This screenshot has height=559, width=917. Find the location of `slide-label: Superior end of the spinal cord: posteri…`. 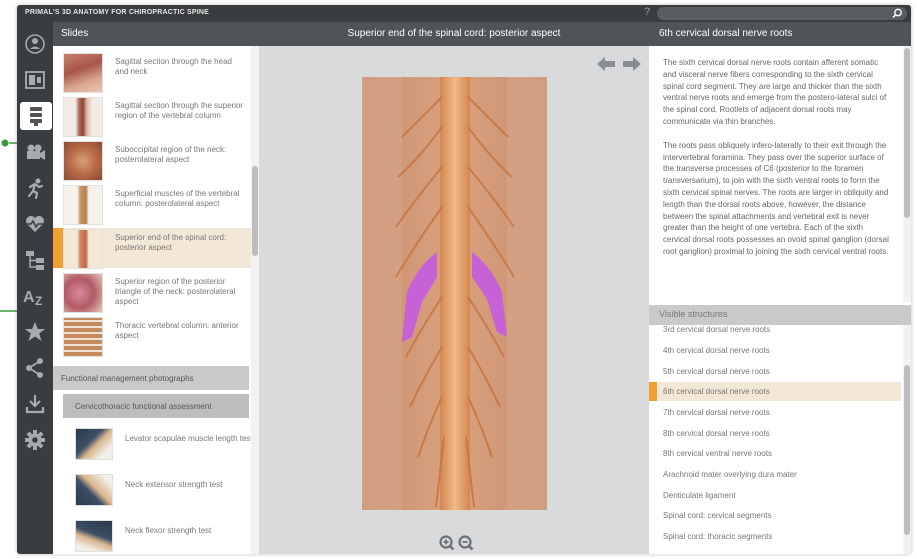

slide-label: Superior end of the spinal cord: posteri… is located at coordinates (171, 242).